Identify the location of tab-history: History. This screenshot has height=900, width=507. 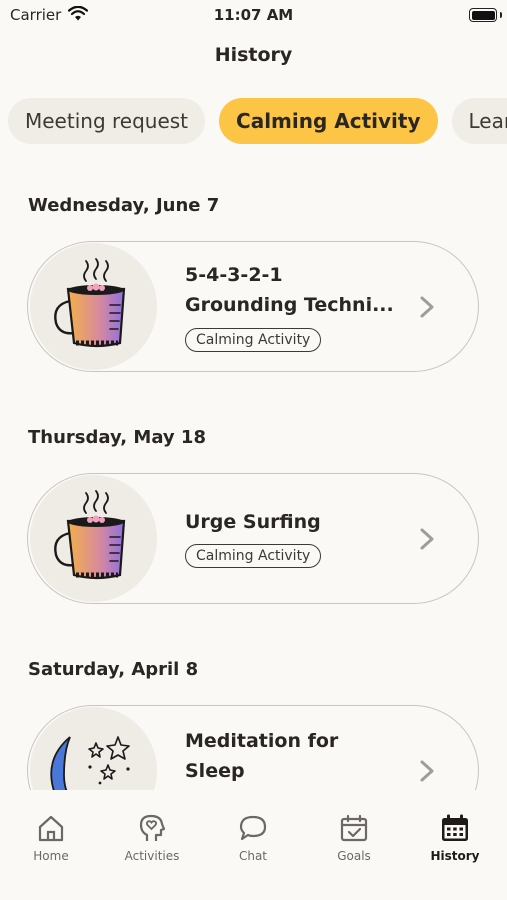
(455, 837).